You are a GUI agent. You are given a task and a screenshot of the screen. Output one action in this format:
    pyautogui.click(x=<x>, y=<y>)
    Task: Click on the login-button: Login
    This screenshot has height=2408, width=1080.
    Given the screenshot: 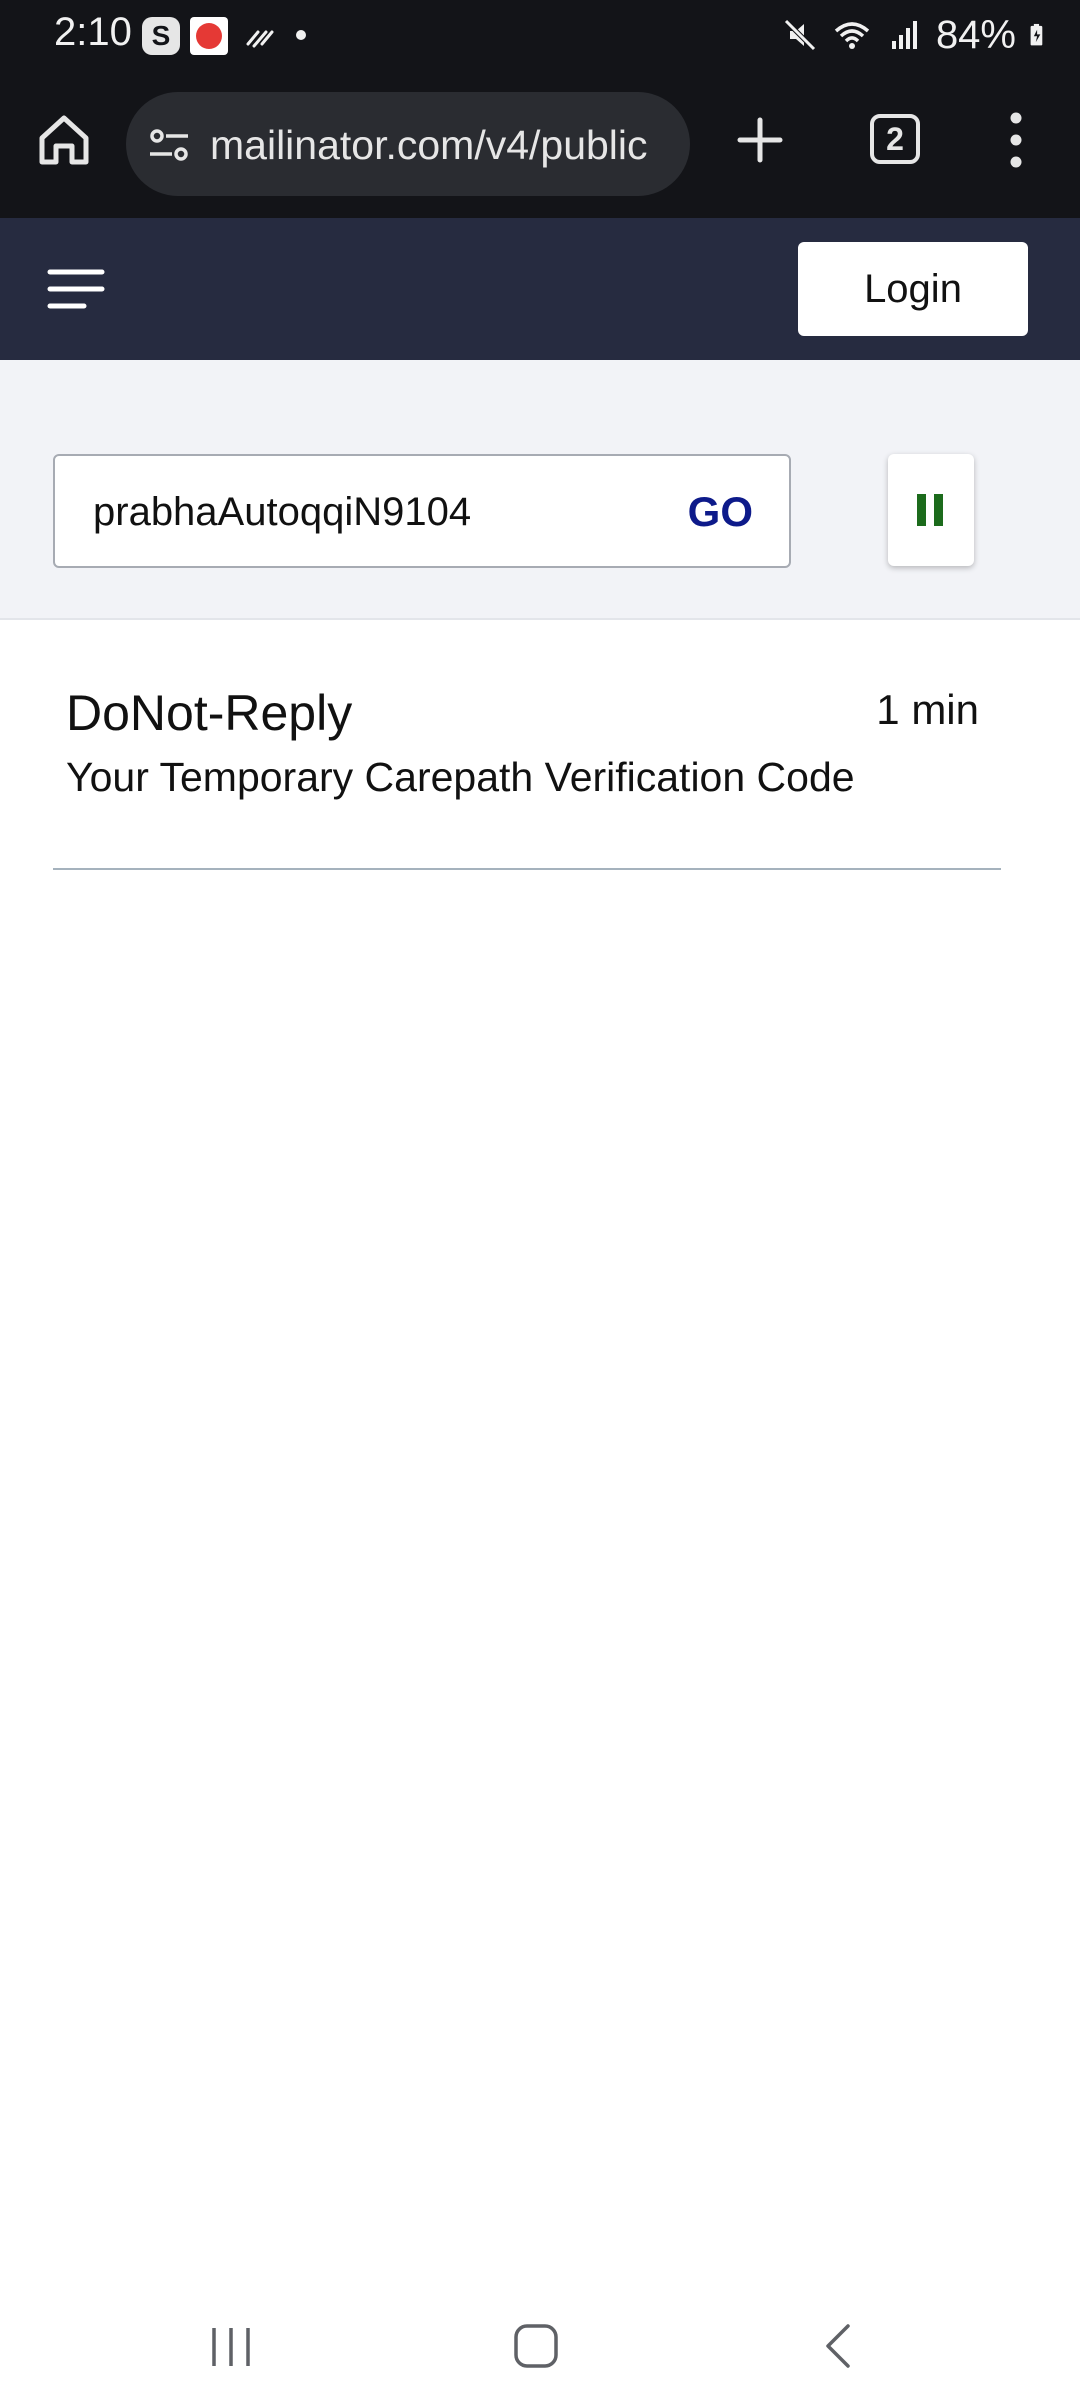 What is the action you would take?
    pyautogui.click(x=913, y=289)
    